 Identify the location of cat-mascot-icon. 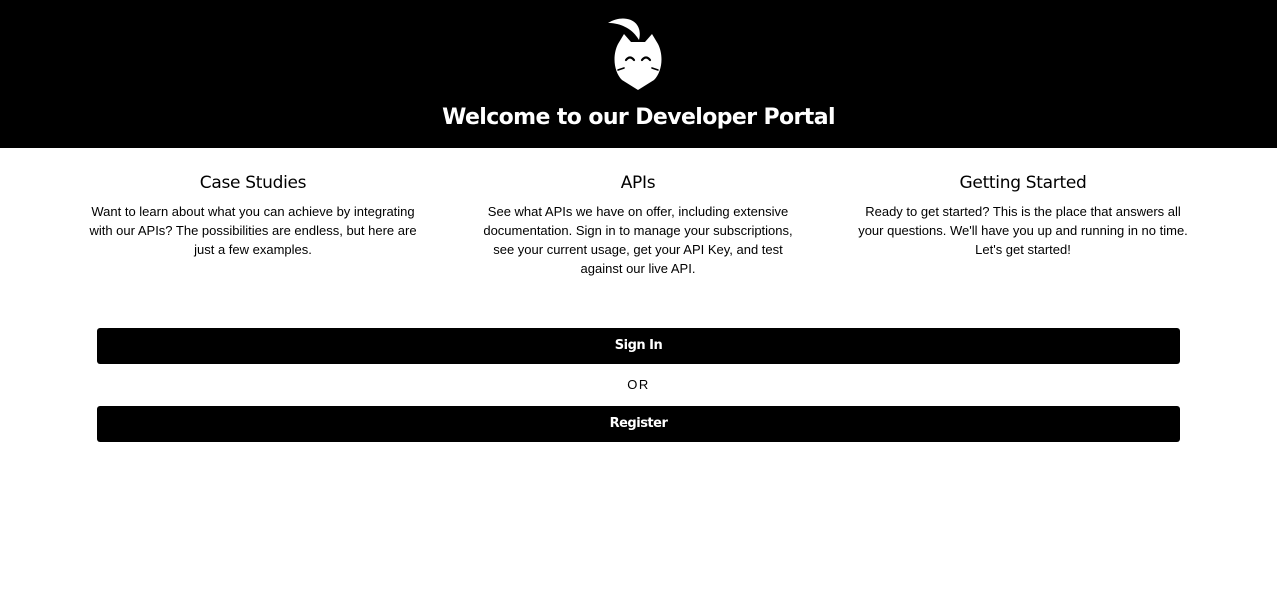
(638, 53).